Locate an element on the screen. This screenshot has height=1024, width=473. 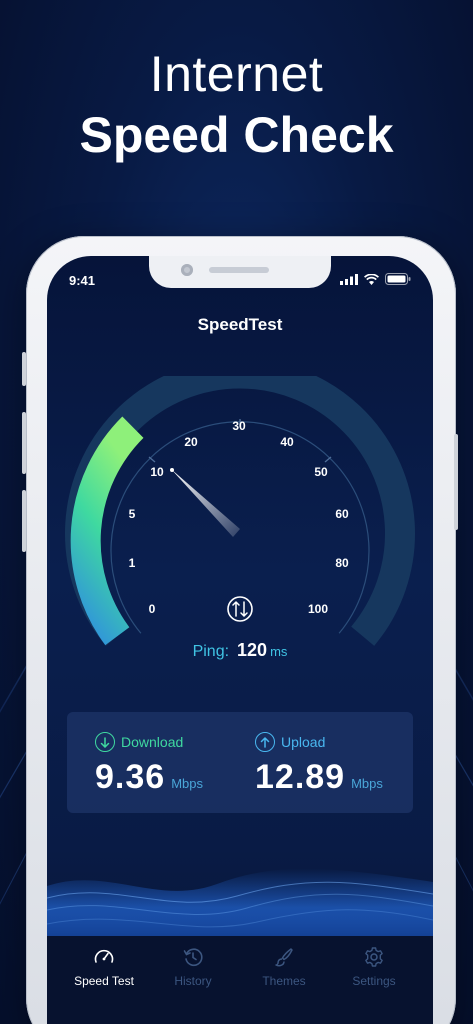
arrow-up-circle-icon is located at coordinates (265, 742).